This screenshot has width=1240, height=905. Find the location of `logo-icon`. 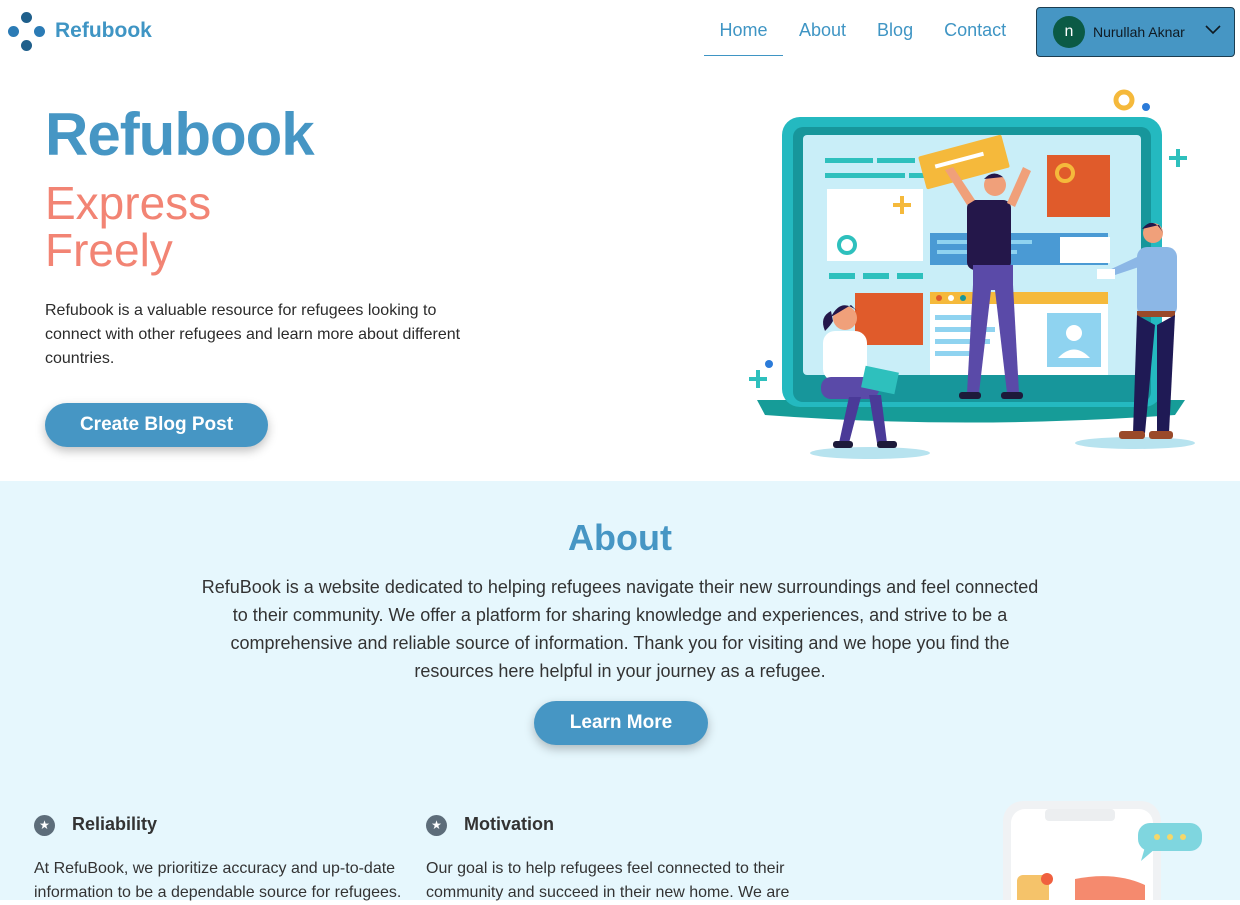

logo-icon is located at coordinates (27, 32).